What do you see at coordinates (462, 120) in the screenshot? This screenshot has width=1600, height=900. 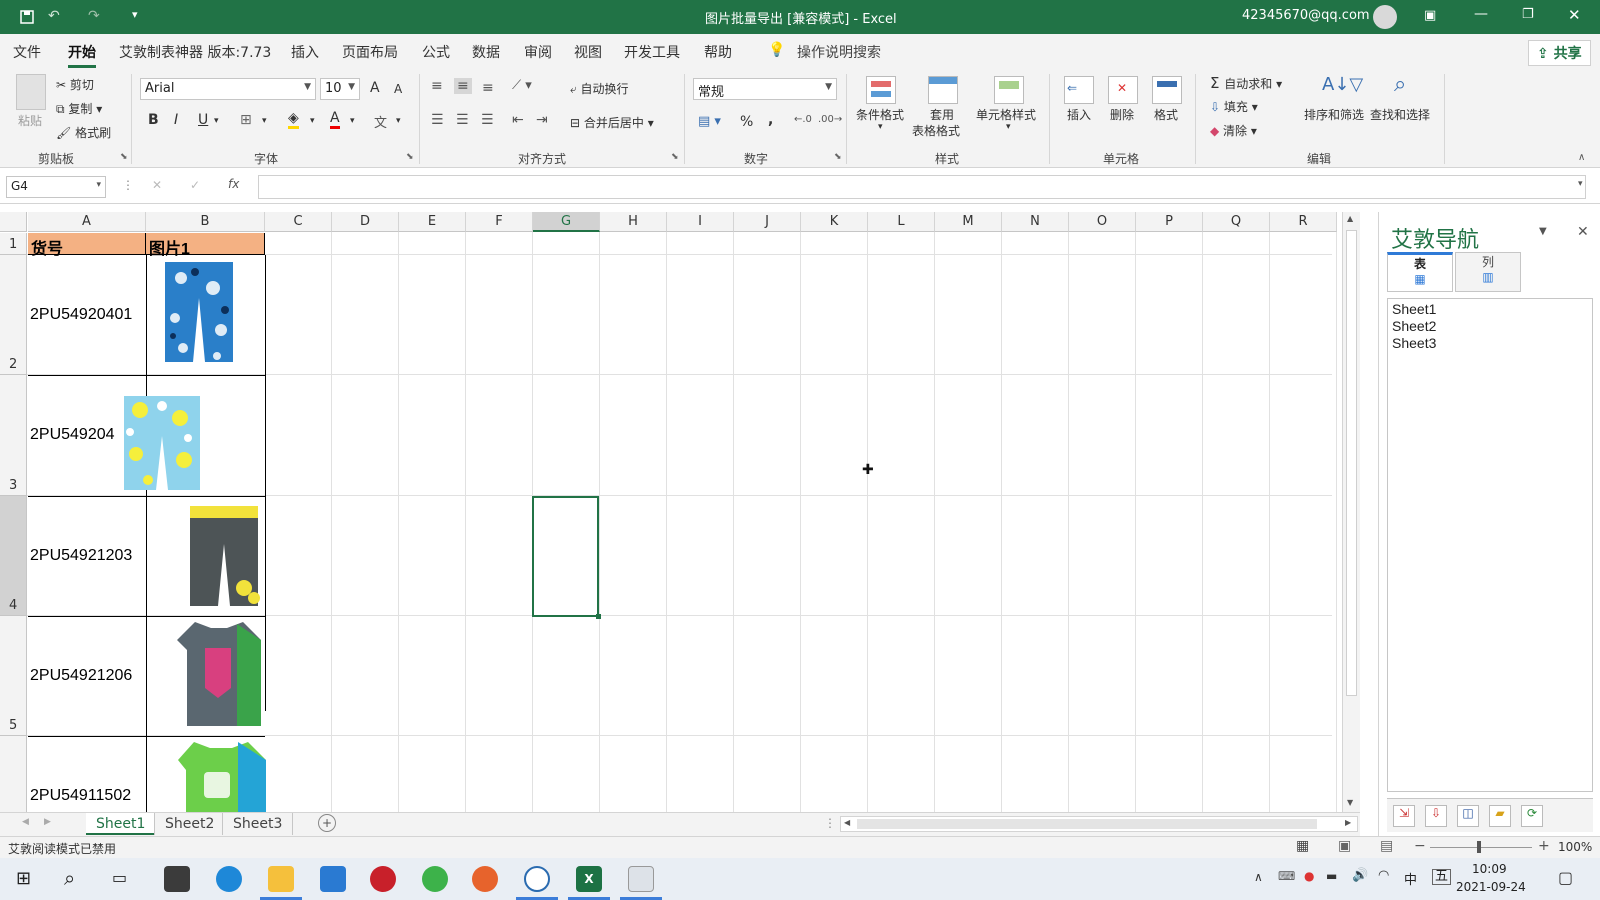 I see `align-center-icon: ☰` at bounding box center [462, 120].